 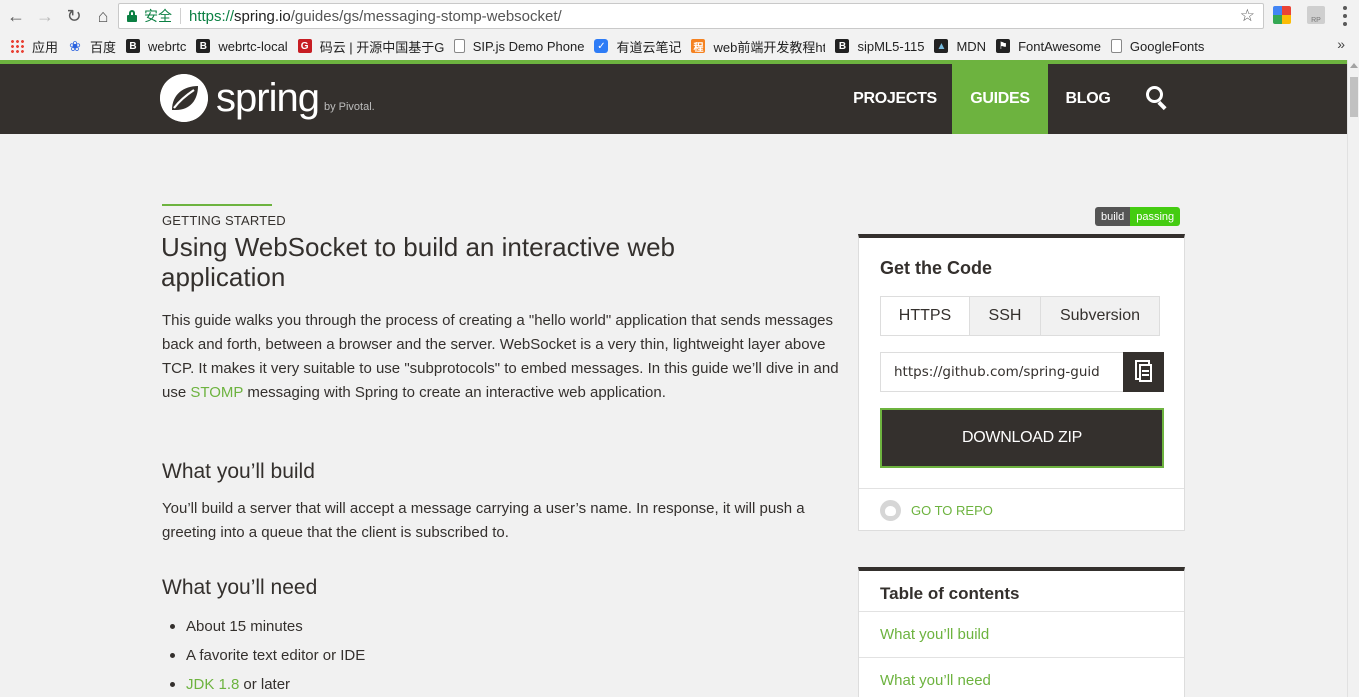 I want to click on chrome-extension-icon, so click(x=1282, y=15).